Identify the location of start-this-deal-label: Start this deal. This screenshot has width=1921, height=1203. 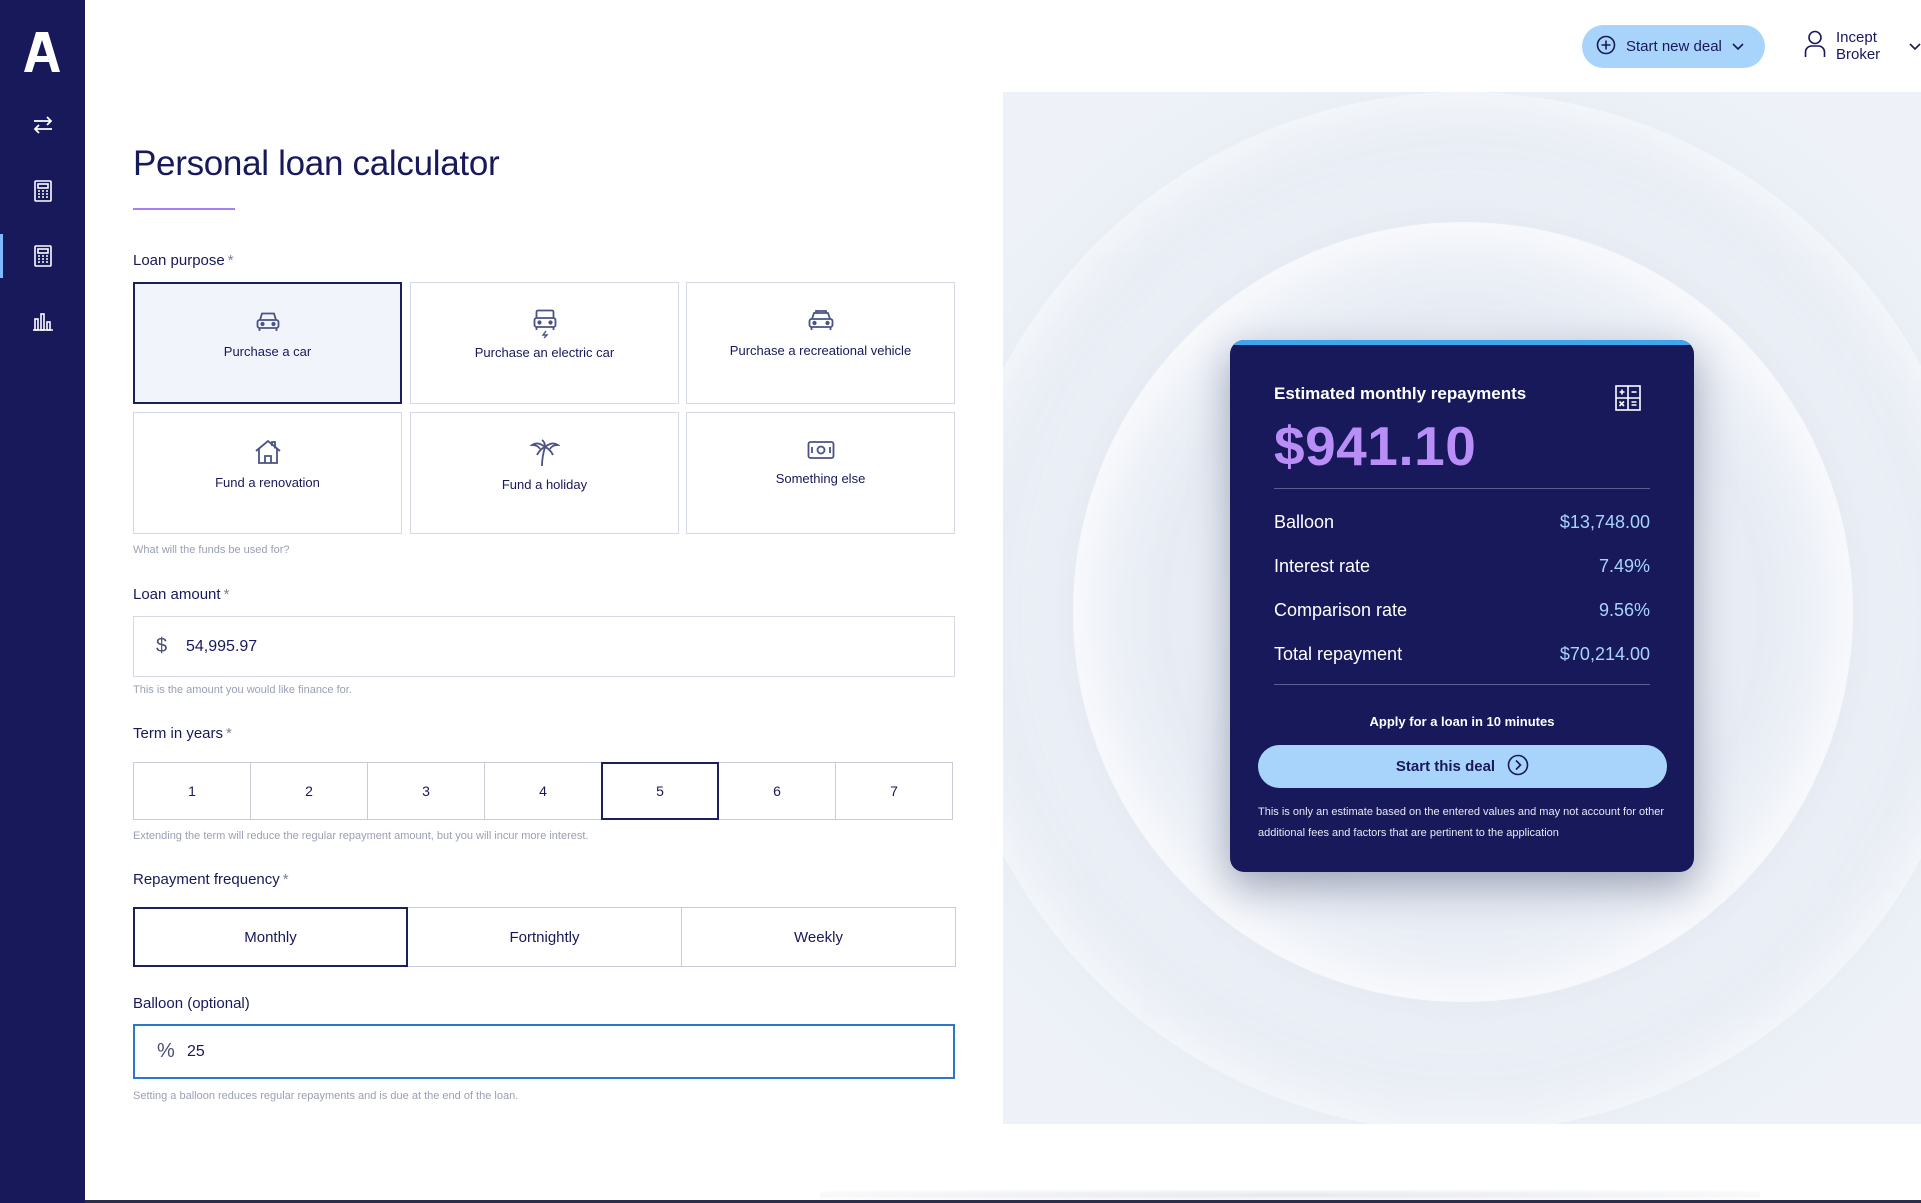
(1445, 766).